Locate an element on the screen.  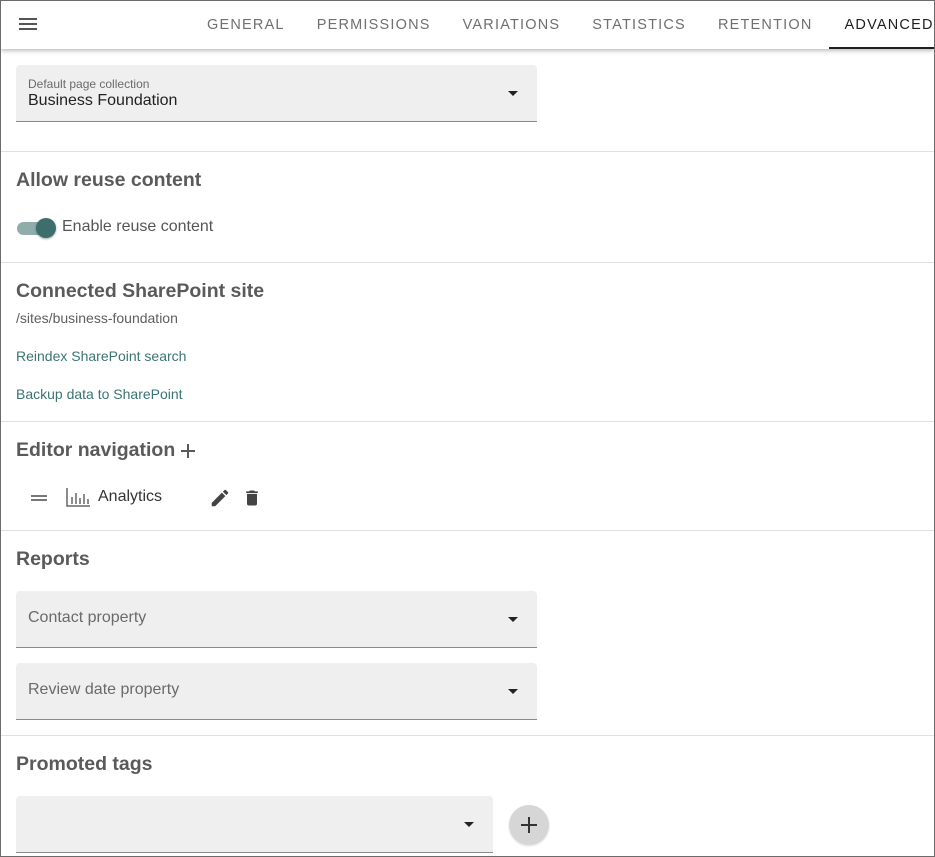
delete-trash-icon is located at coordinates (252, 498).